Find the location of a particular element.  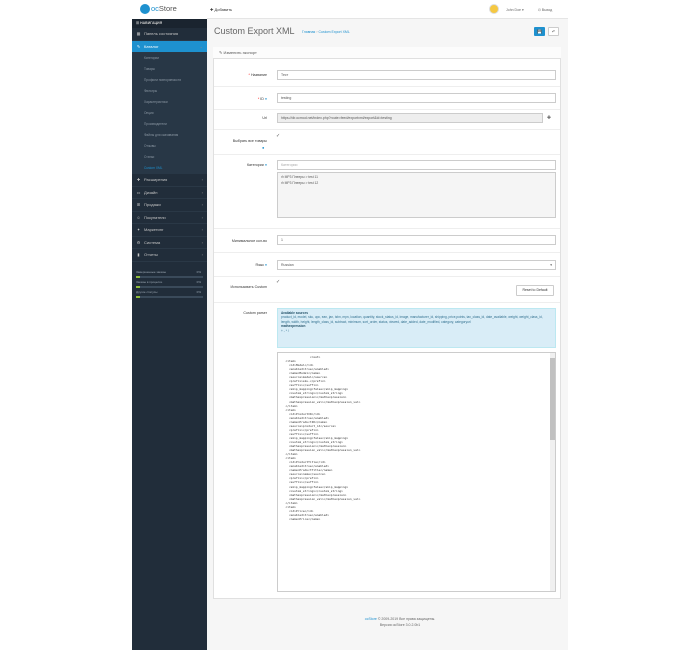

min-qty-field: 1 is located at coordinates (416, 240).